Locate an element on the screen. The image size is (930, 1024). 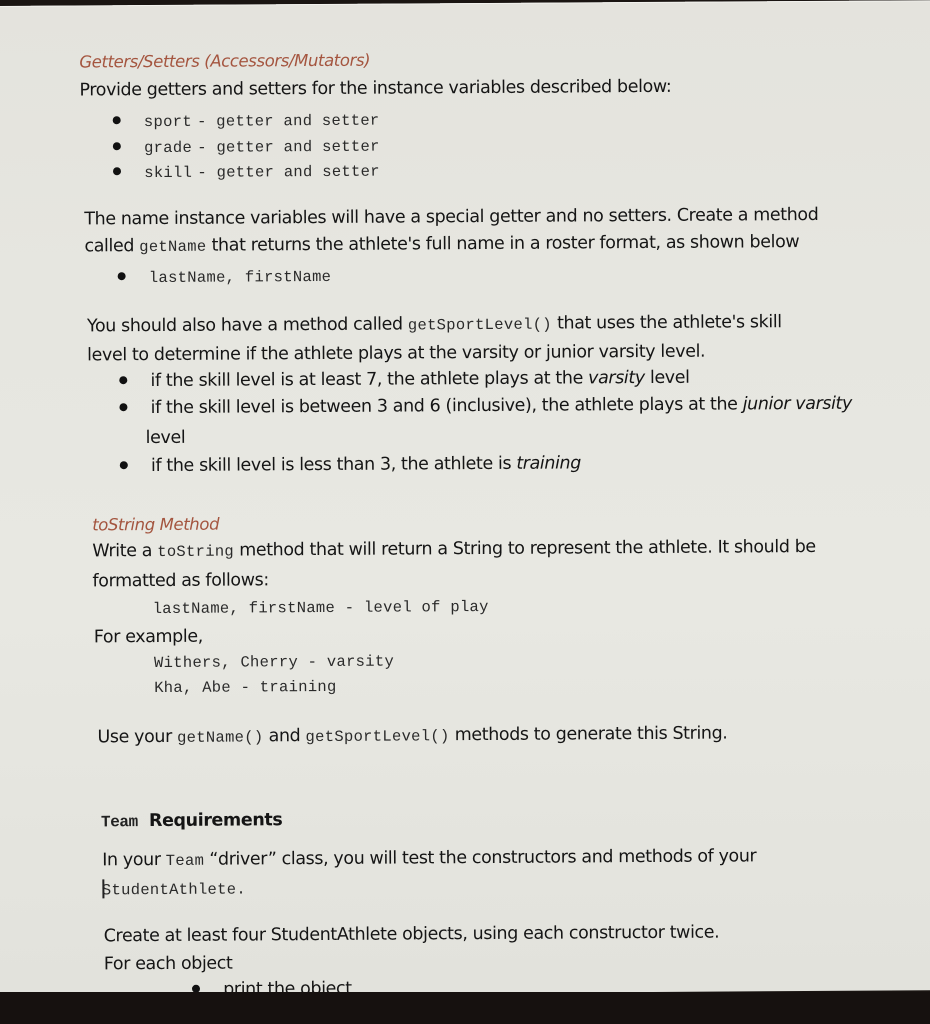
rule-text: level is located at coordinates (667, 378).